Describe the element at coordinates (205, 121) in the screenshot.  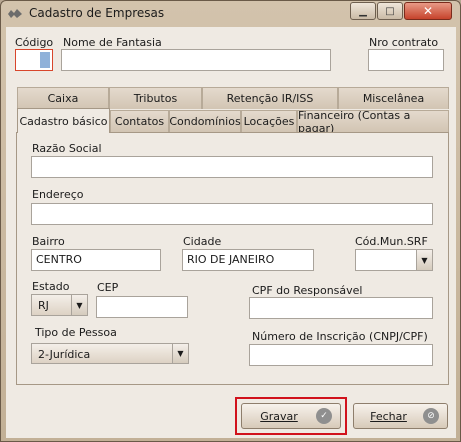
I see `tab-condominios: Condomínios` at that location.